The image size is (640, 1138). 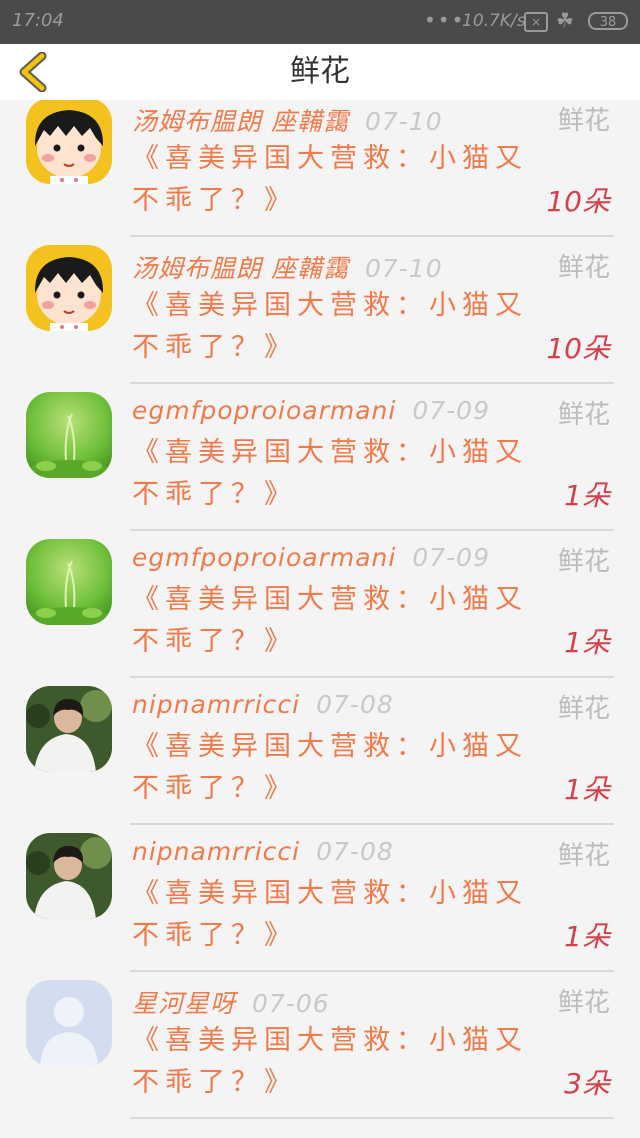 I want to click on clover-icon: ☘, so click(x=565, y=20).